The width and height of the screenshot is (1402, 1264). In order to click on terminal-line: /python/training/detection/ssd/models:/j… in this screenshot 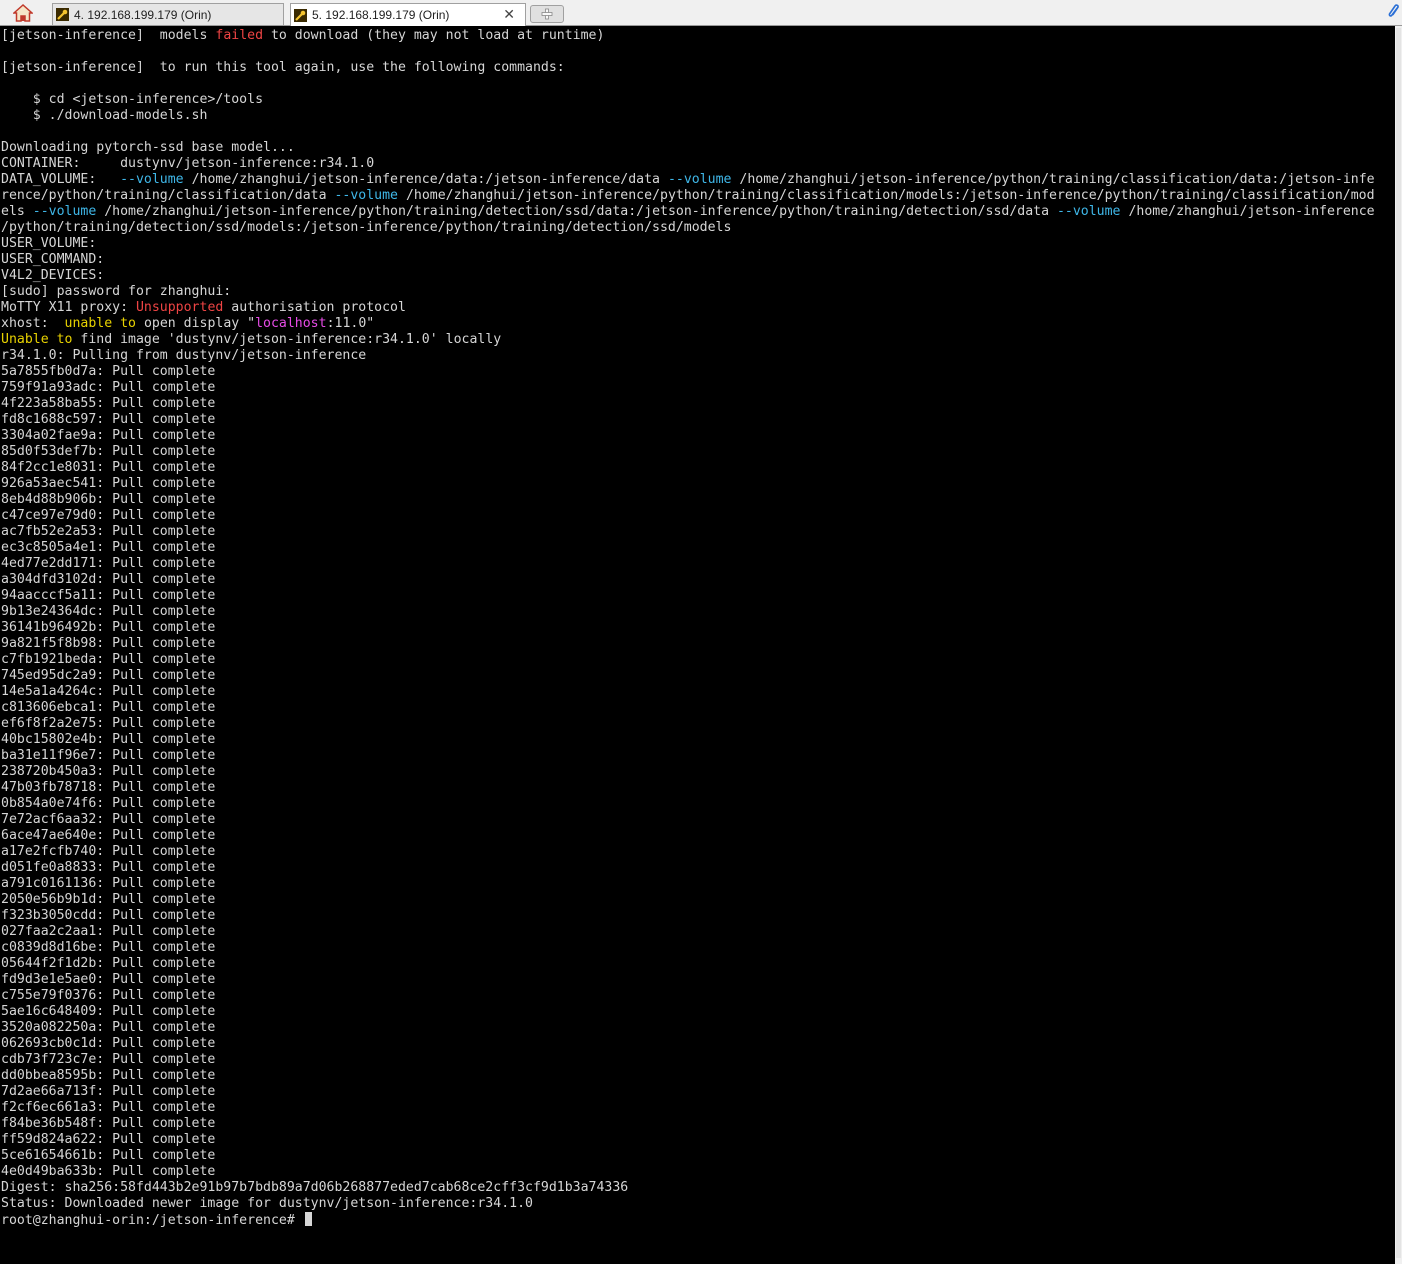, I will do `click(688, 228)`.